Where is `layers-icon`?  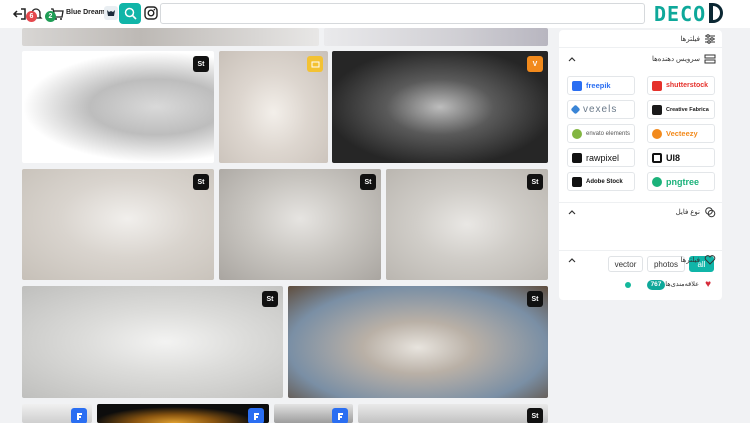 layers-icon is located at coordinates (710, 212).